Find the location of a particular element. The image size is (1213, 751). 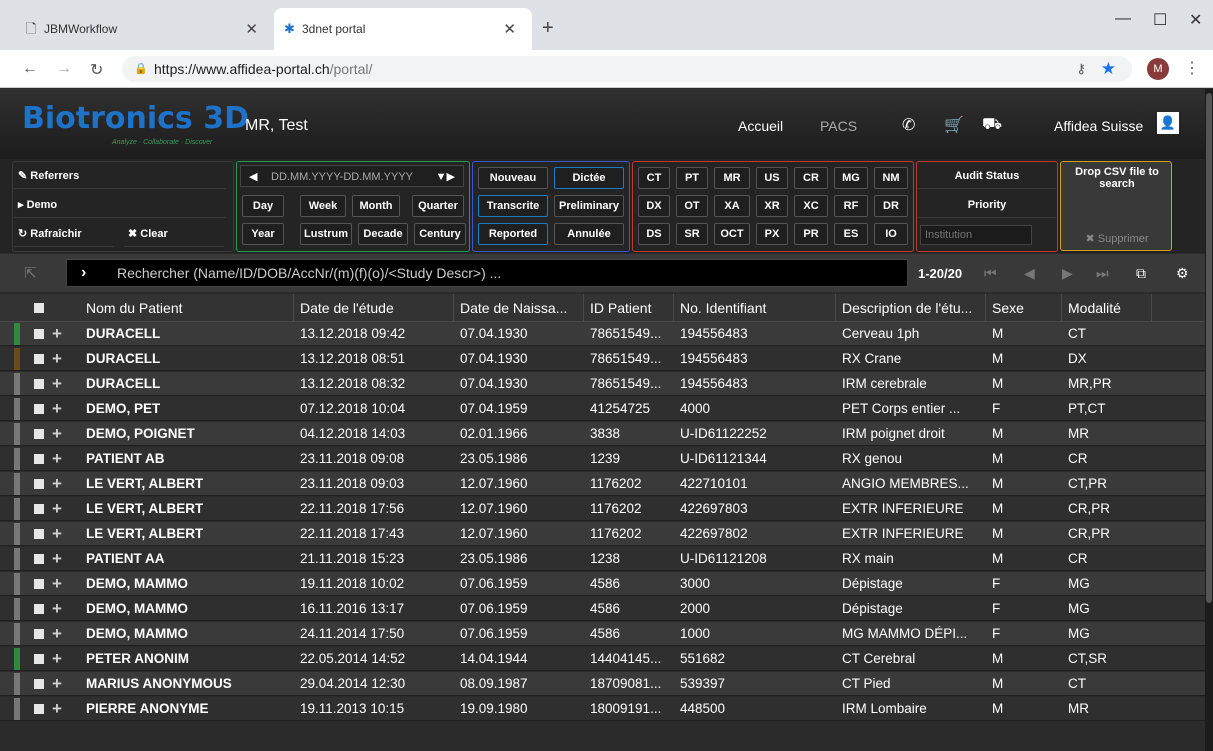

cart-full-icon: ⛟ is located at coordinates (992, 125).